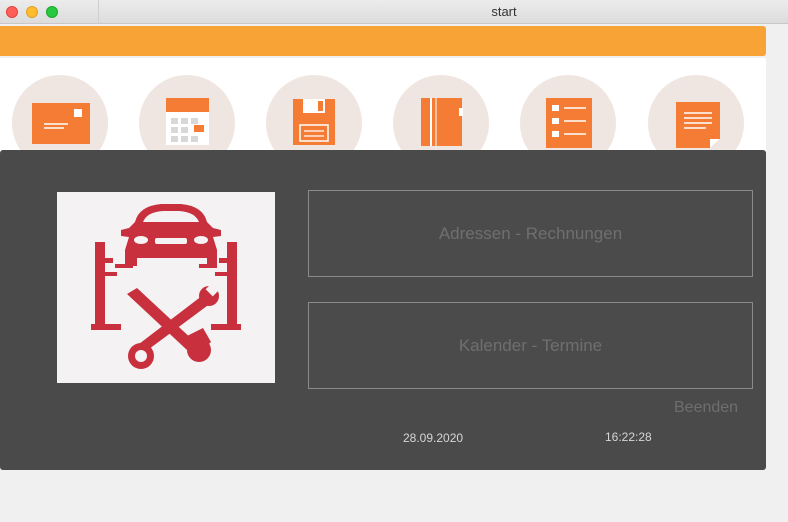 The image size is (788, 522). Describe the element at coordinates (394, 12) in the screenshot. I see `title-bar: start` at that location.